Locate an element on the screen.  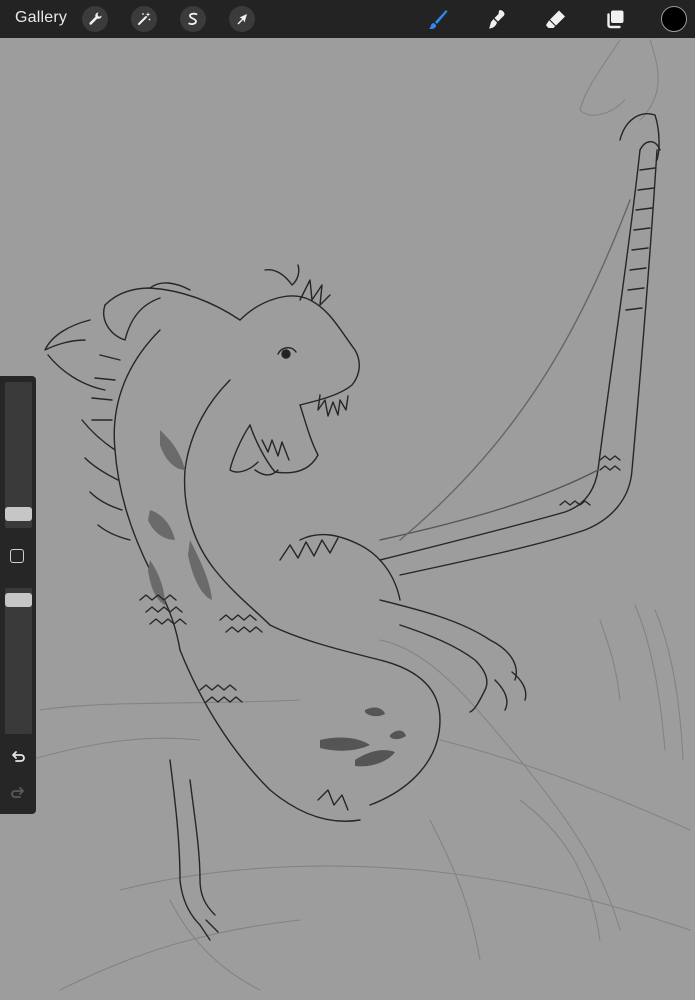
top-toolbar: Gallery is located at coordinates (347, 19).